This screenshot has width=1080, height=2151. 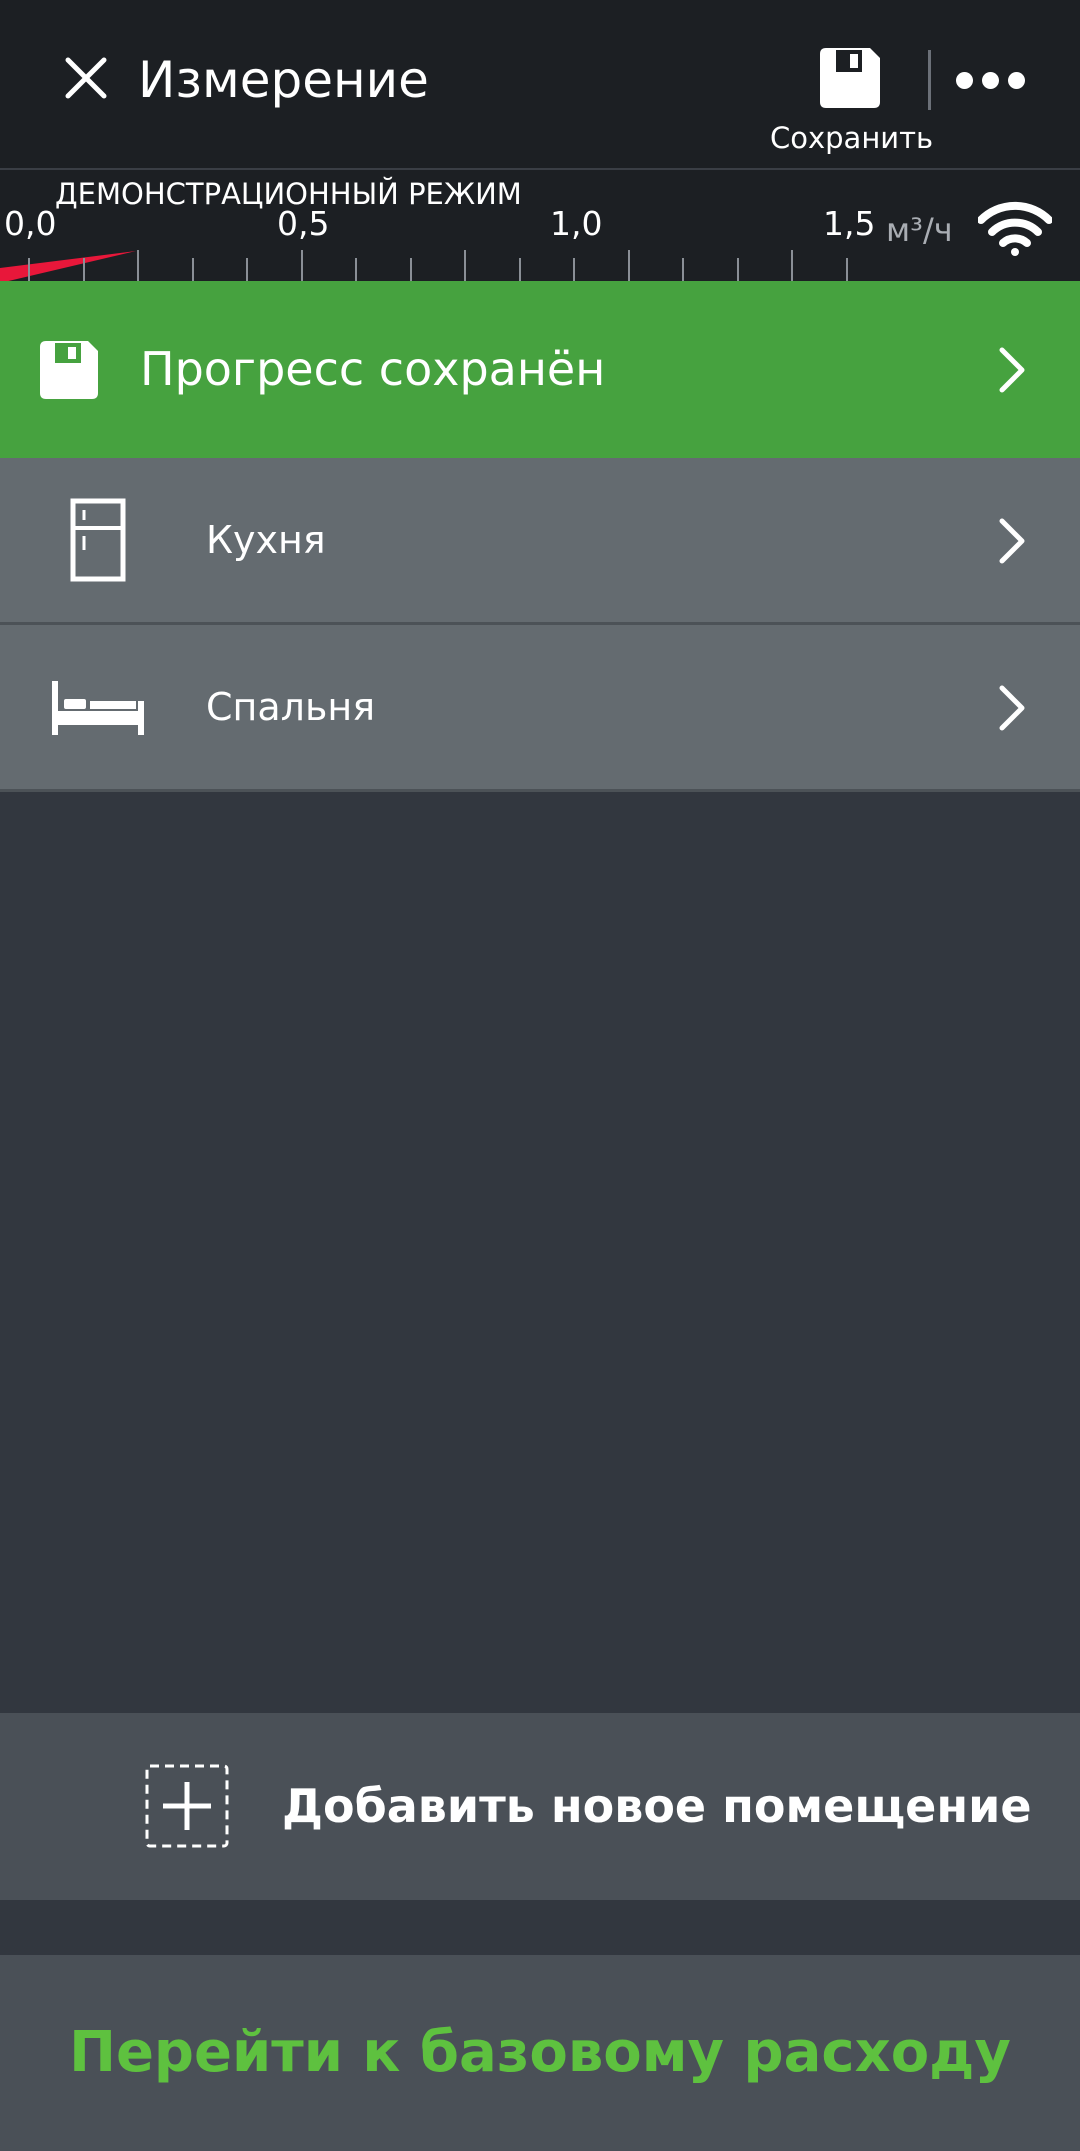 What do you see at coordinates (68, 267) in the screenshot?
I see `flow-indicator` at bounding box center [68, 267].